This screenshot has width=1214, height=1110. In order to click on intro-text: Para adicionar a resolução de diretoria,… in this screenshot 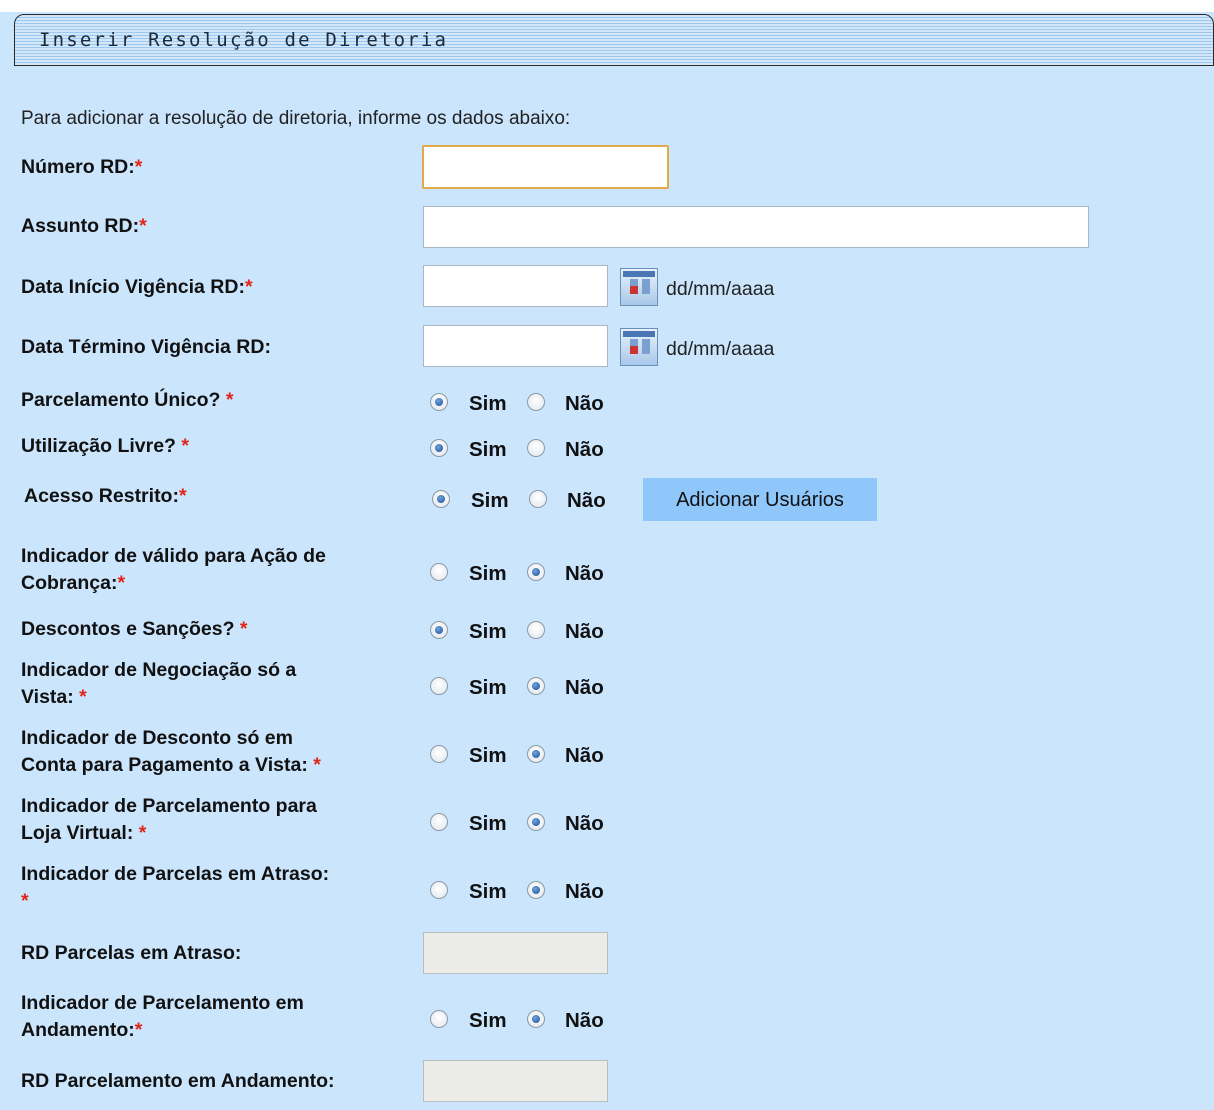, I will do `click(296, 118)`.